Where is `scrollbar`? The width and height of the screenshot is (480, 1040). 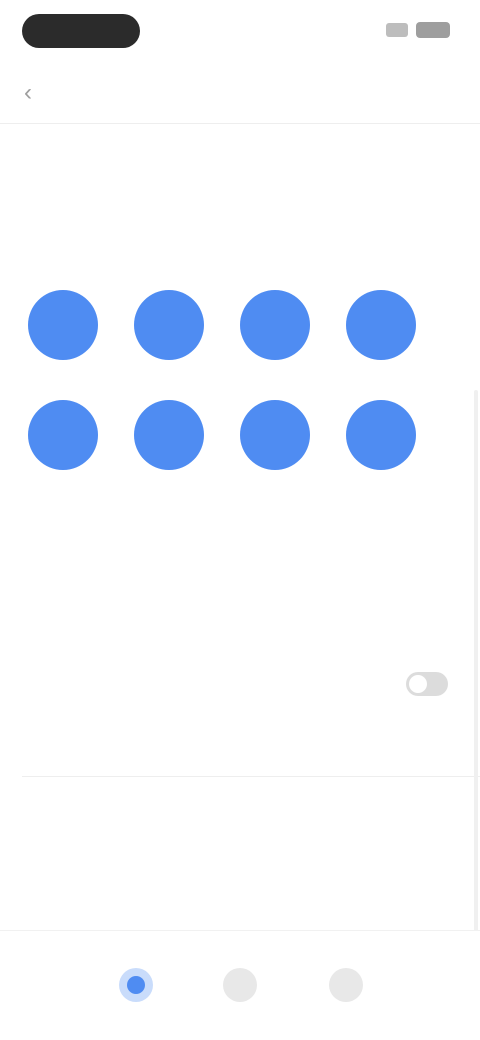 scrollbar is located at coordinates (476, 700).